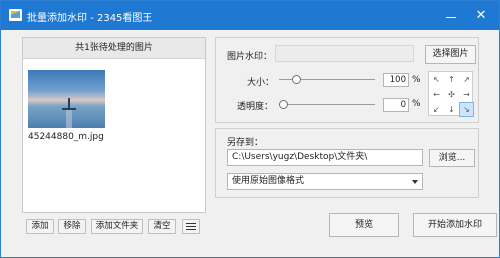 The width and height of the screenshot is (500, 258). I want to click on position-center: ✣, so click(451, 94).